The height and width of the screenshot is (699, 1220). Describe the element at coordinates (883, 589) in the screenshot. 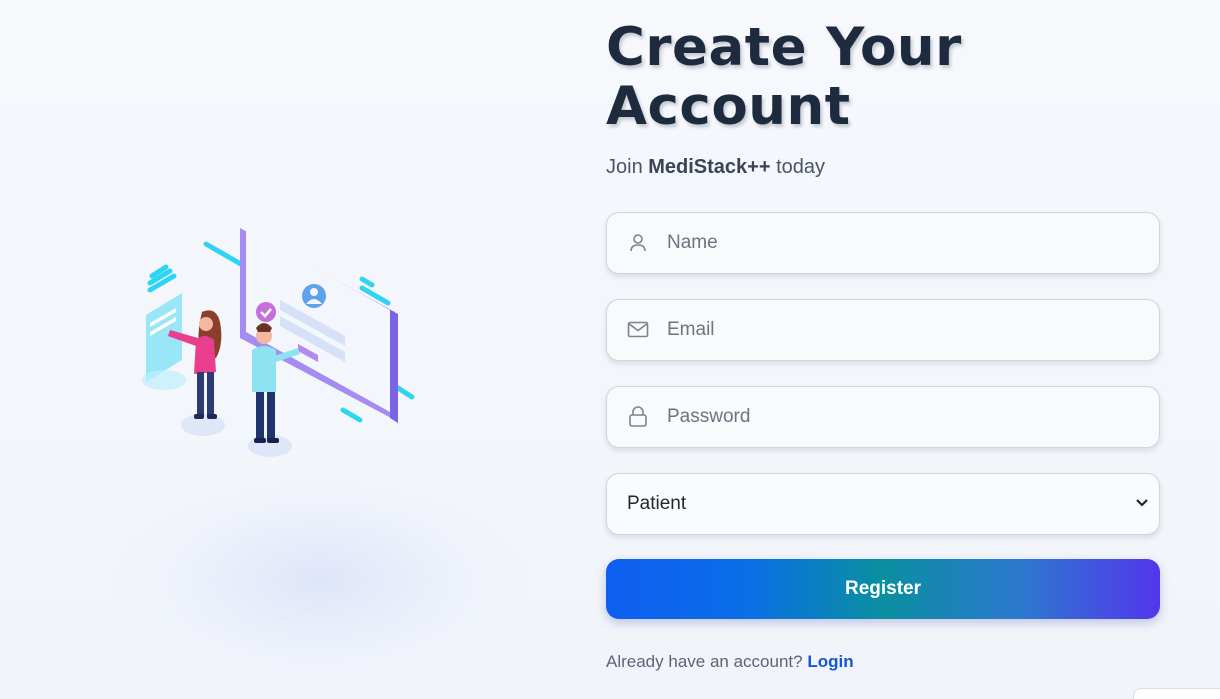

I see `register-button: Register` at that location.